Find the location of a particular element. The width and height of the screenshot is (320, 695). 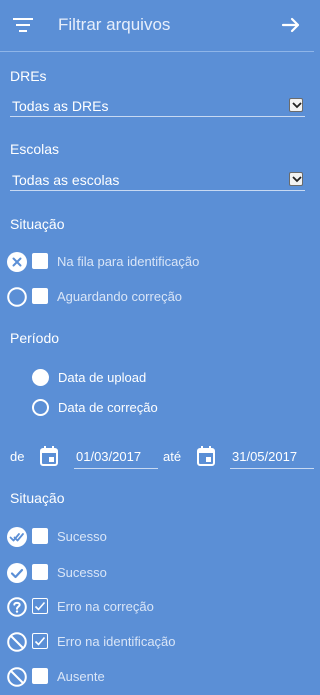

radio-data-upload: Data de upload is located at coordinates (157, 378).